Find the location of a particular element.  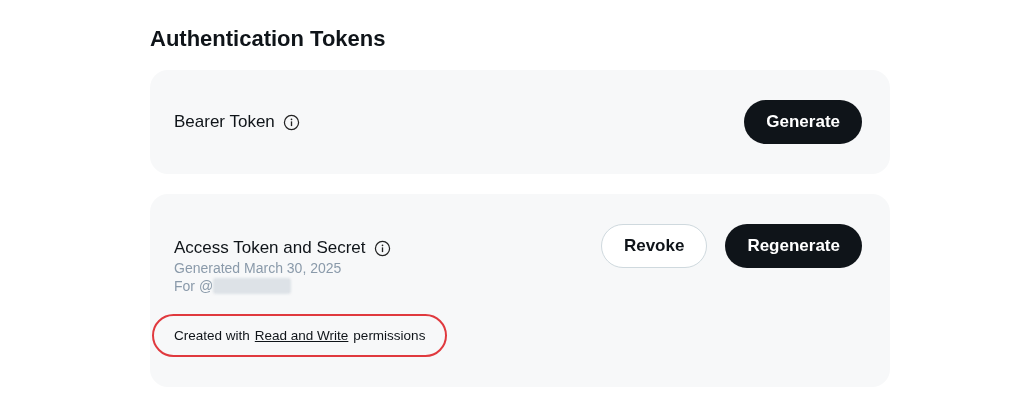

permissions-text: Created with is located at coordinates (212, 335).